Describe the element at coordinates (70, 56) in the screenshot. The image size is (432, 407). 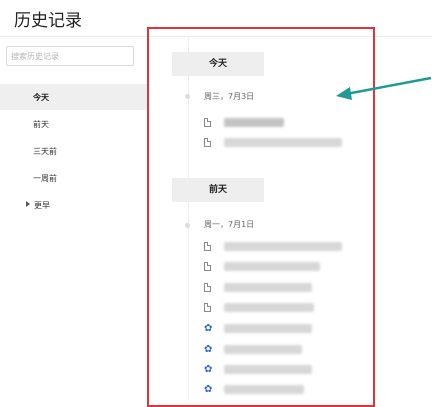
I see `search-input` at that location.